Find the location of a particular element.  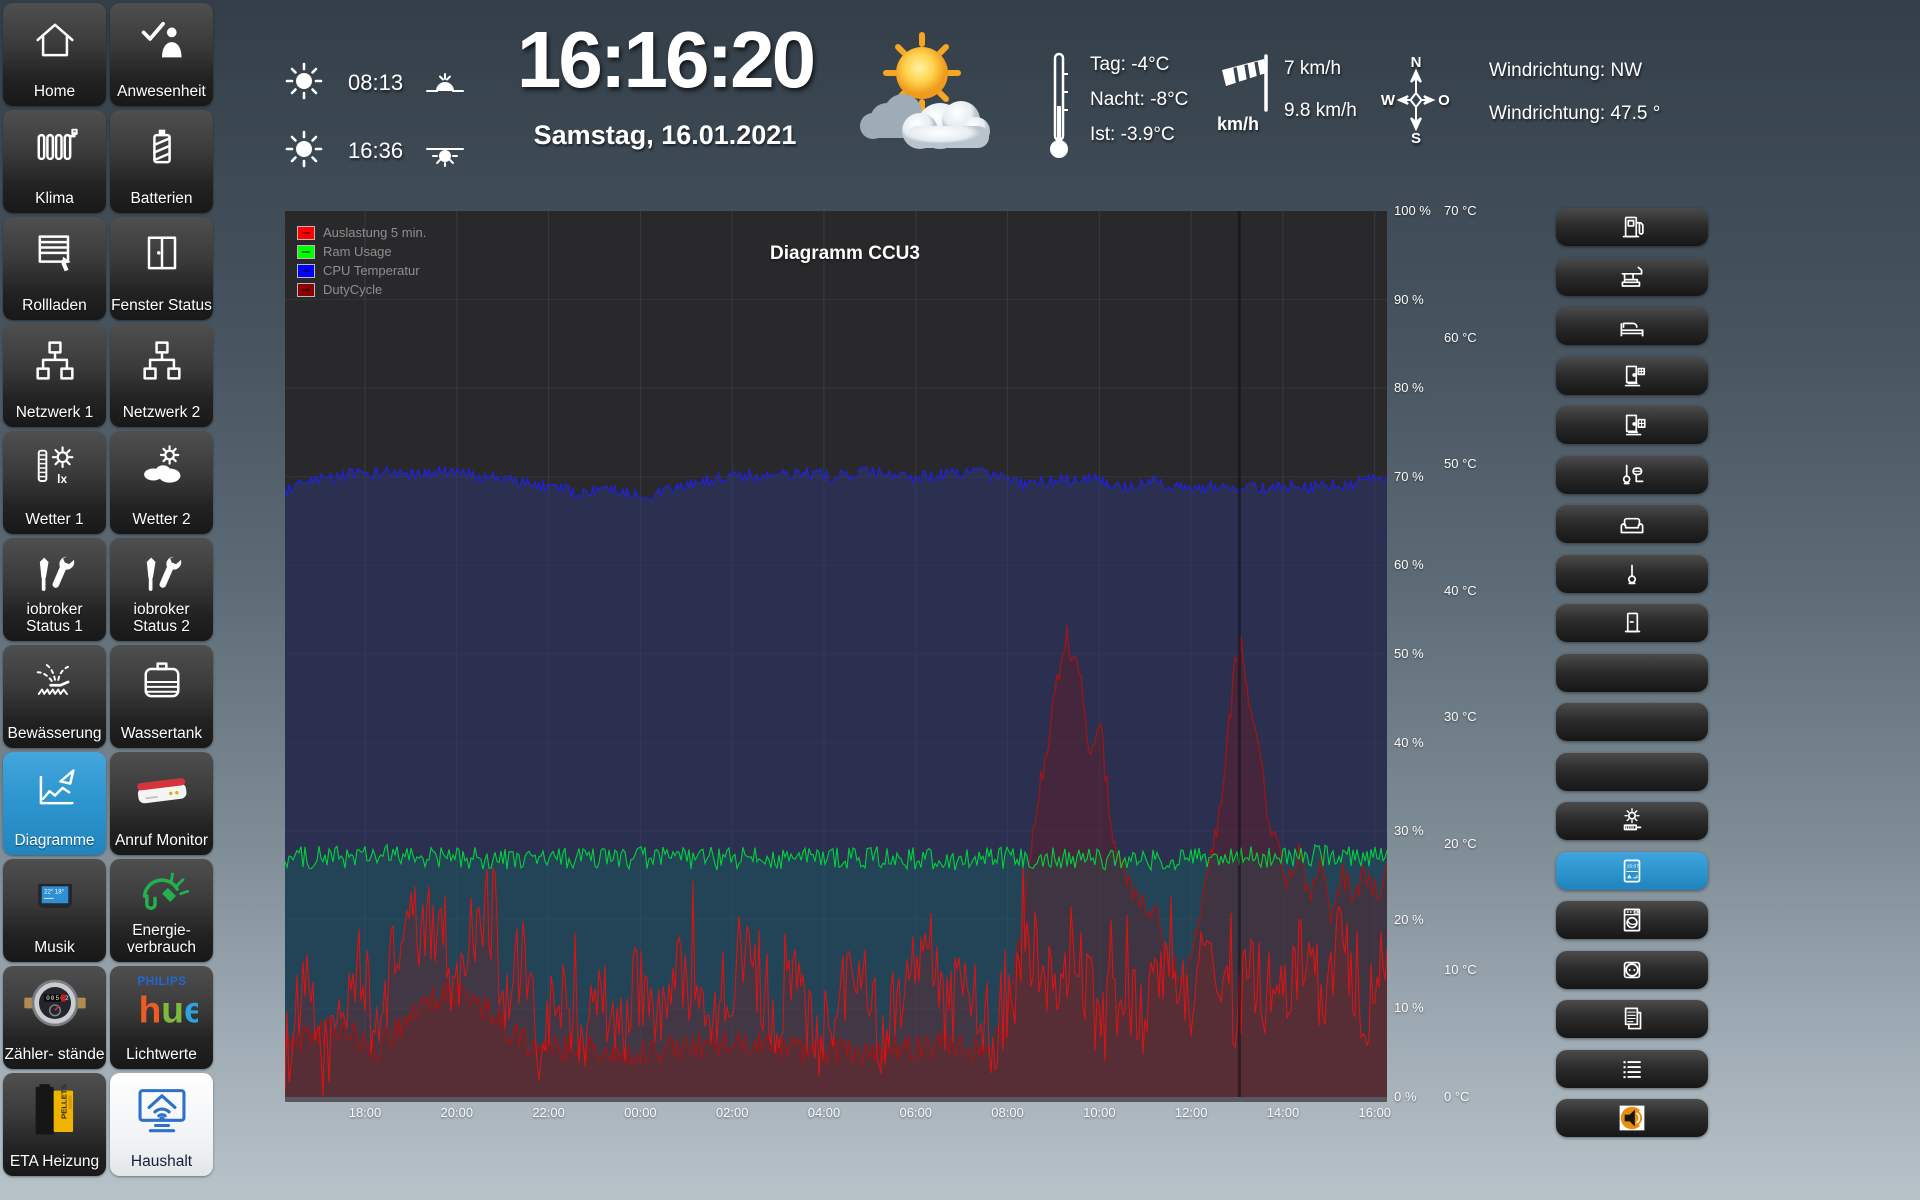

sidebar-tile-lichtwerte: PHILIPShue Lichtwerte is located at coordinates (161, 1017).